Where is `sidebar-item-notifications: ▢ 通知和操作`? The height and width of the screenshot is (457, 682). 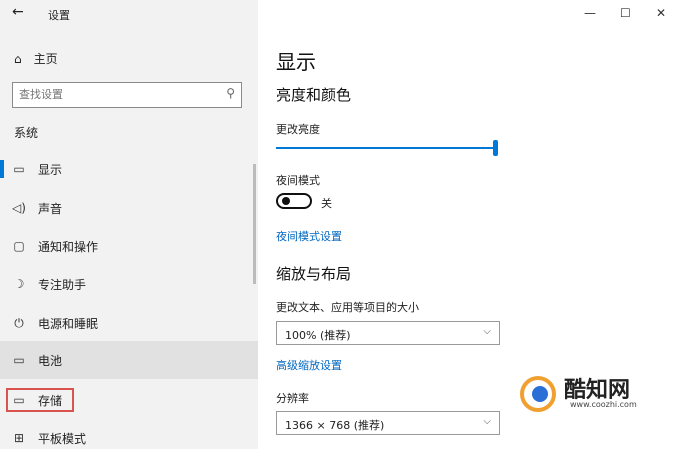
sidebar-item-notifications: ▢ 通知和操作 is located at coordinates (129, 246).